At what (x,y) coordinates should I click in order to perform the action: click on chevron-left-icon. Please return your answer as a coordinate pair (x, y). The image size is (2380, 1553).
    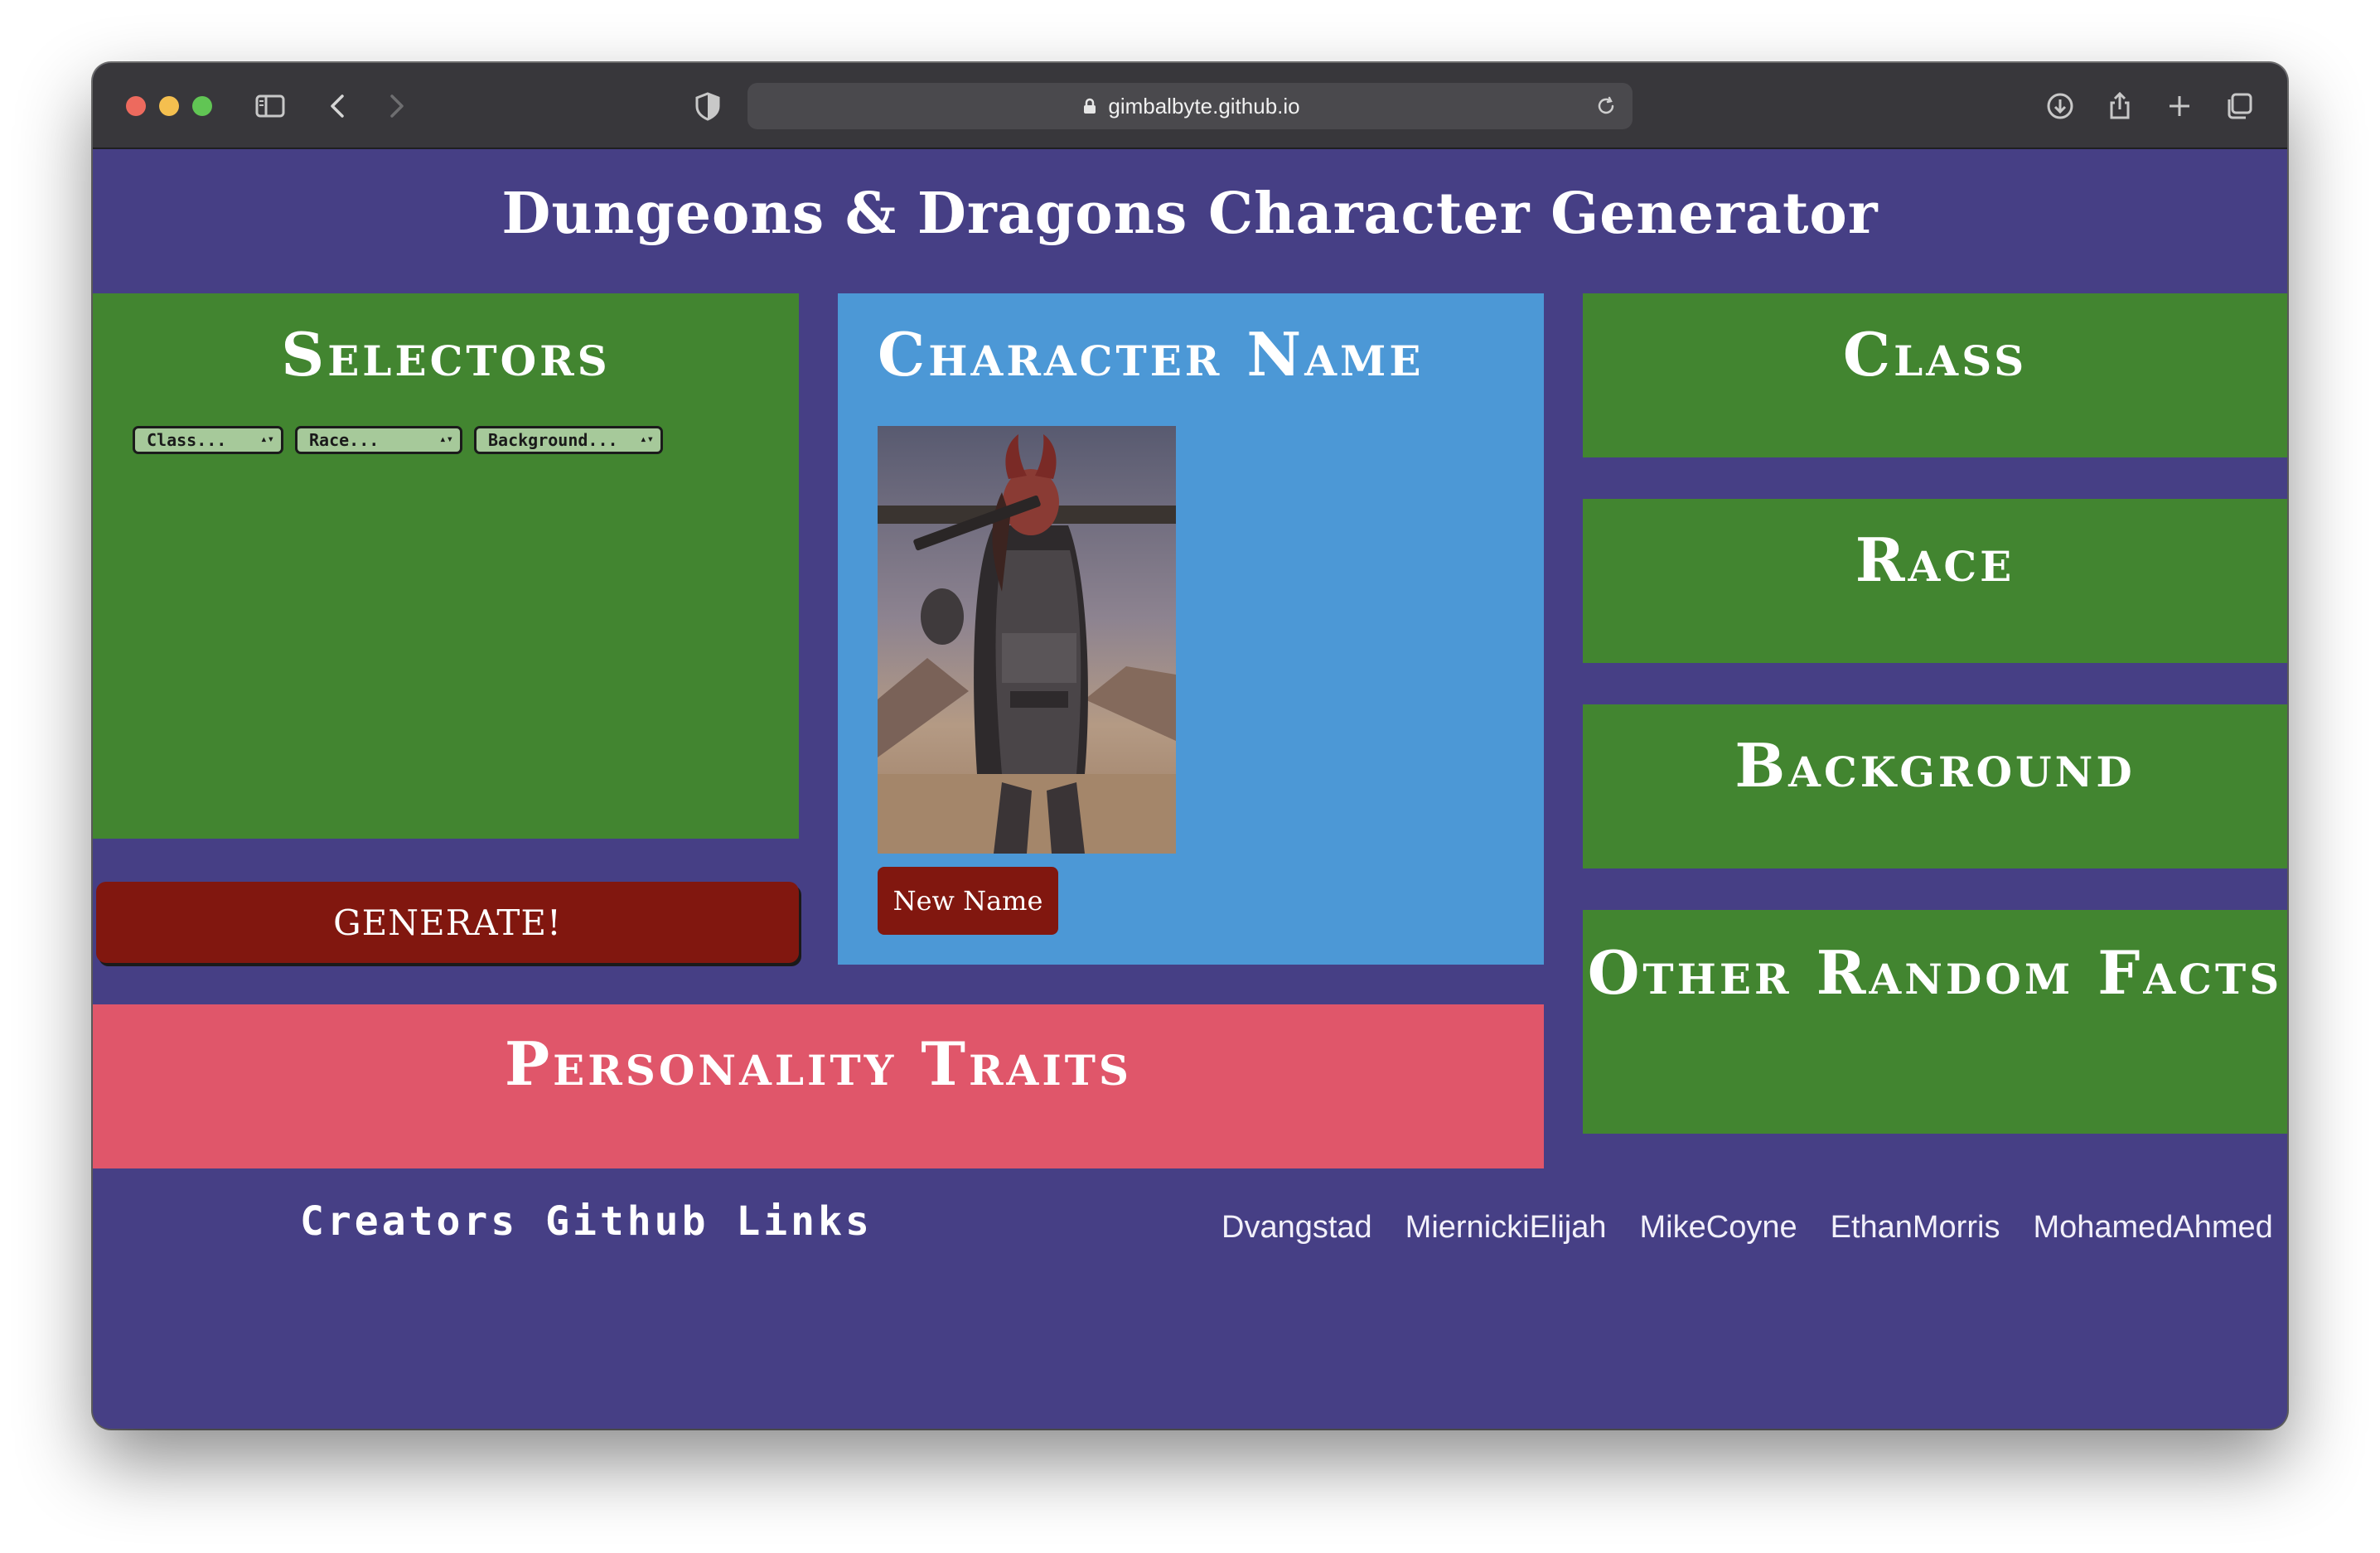
    Looking at the image, I should click on (338, 106).